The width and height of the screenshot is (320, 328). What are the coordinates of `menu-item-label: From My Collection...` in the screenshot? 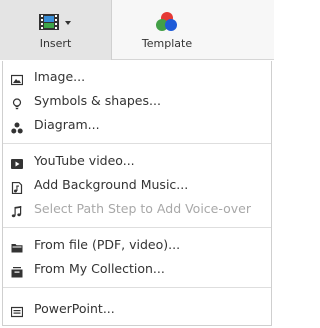 It's located at (99, 268).